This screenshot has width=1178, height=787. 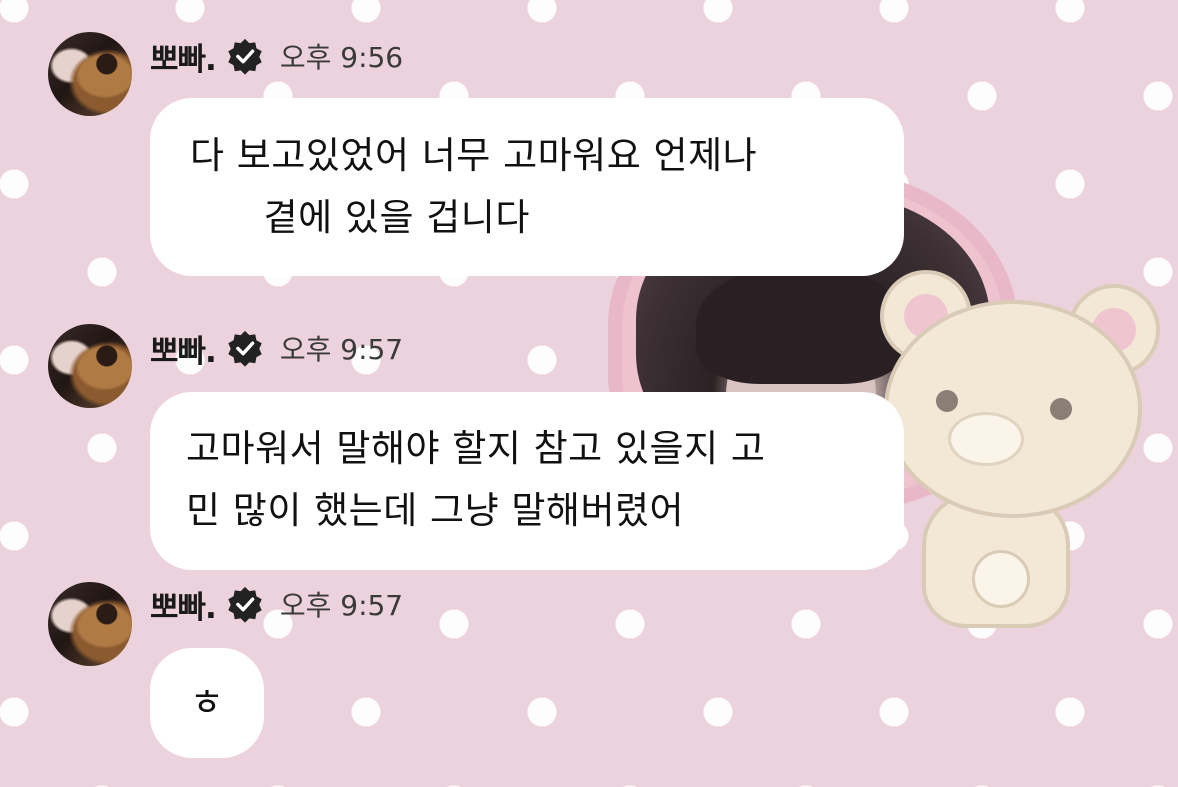 I want to click on message-bubble: 고마워서 말해야 할지 참고 있을지 고 민 많이 했는데 그냥 말해버렸어, so click(x=527, y=481).